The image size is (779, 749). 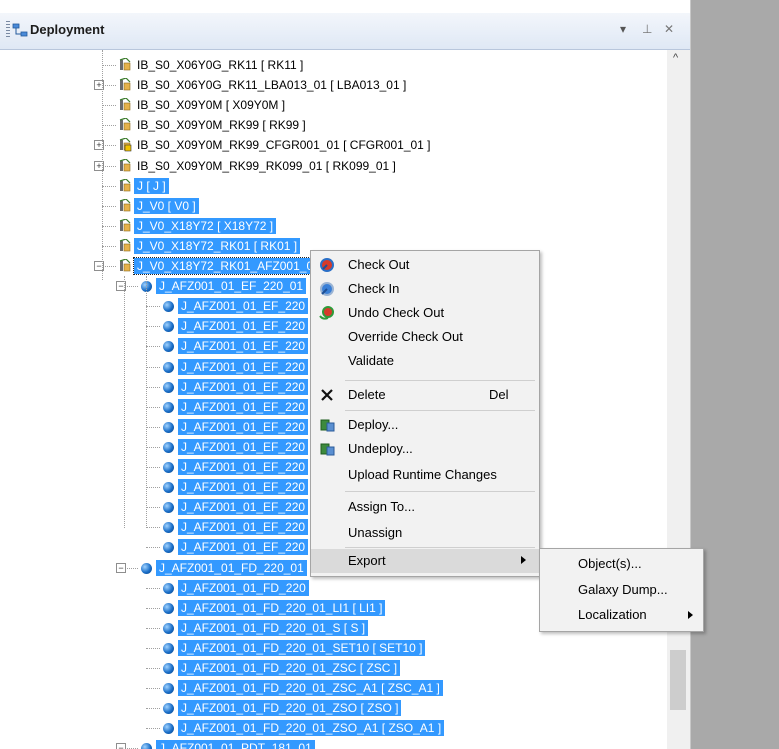 I want to click on tree-row: IB_S0_X09Y0M_RK99 [ RK99 ], so click(x=330, y=125).